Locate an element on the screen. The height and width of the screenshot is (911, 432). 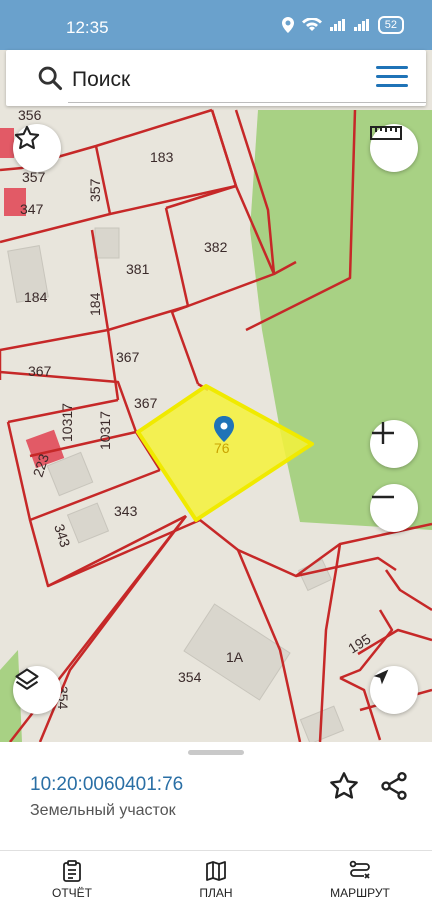
status-time: 12:35 is located at coordinates (87, 27).